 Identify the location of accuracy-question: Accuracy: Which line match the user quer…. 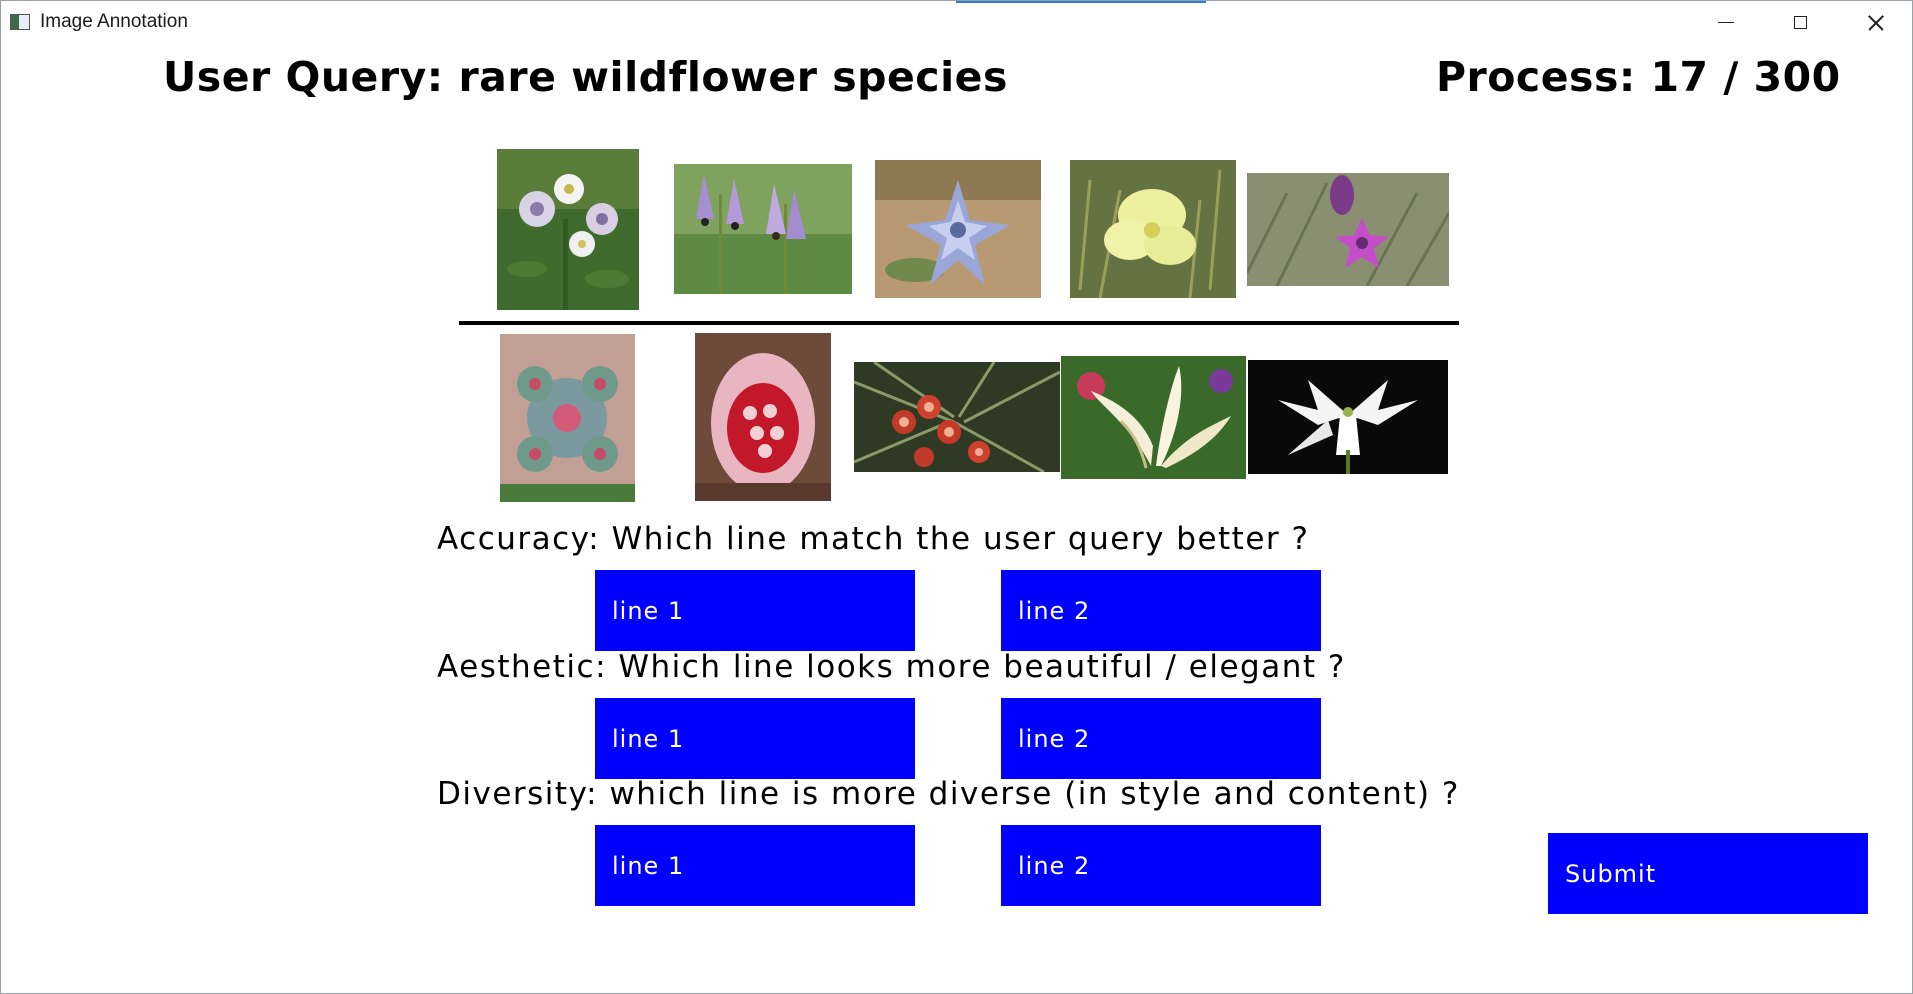
(873, 539).